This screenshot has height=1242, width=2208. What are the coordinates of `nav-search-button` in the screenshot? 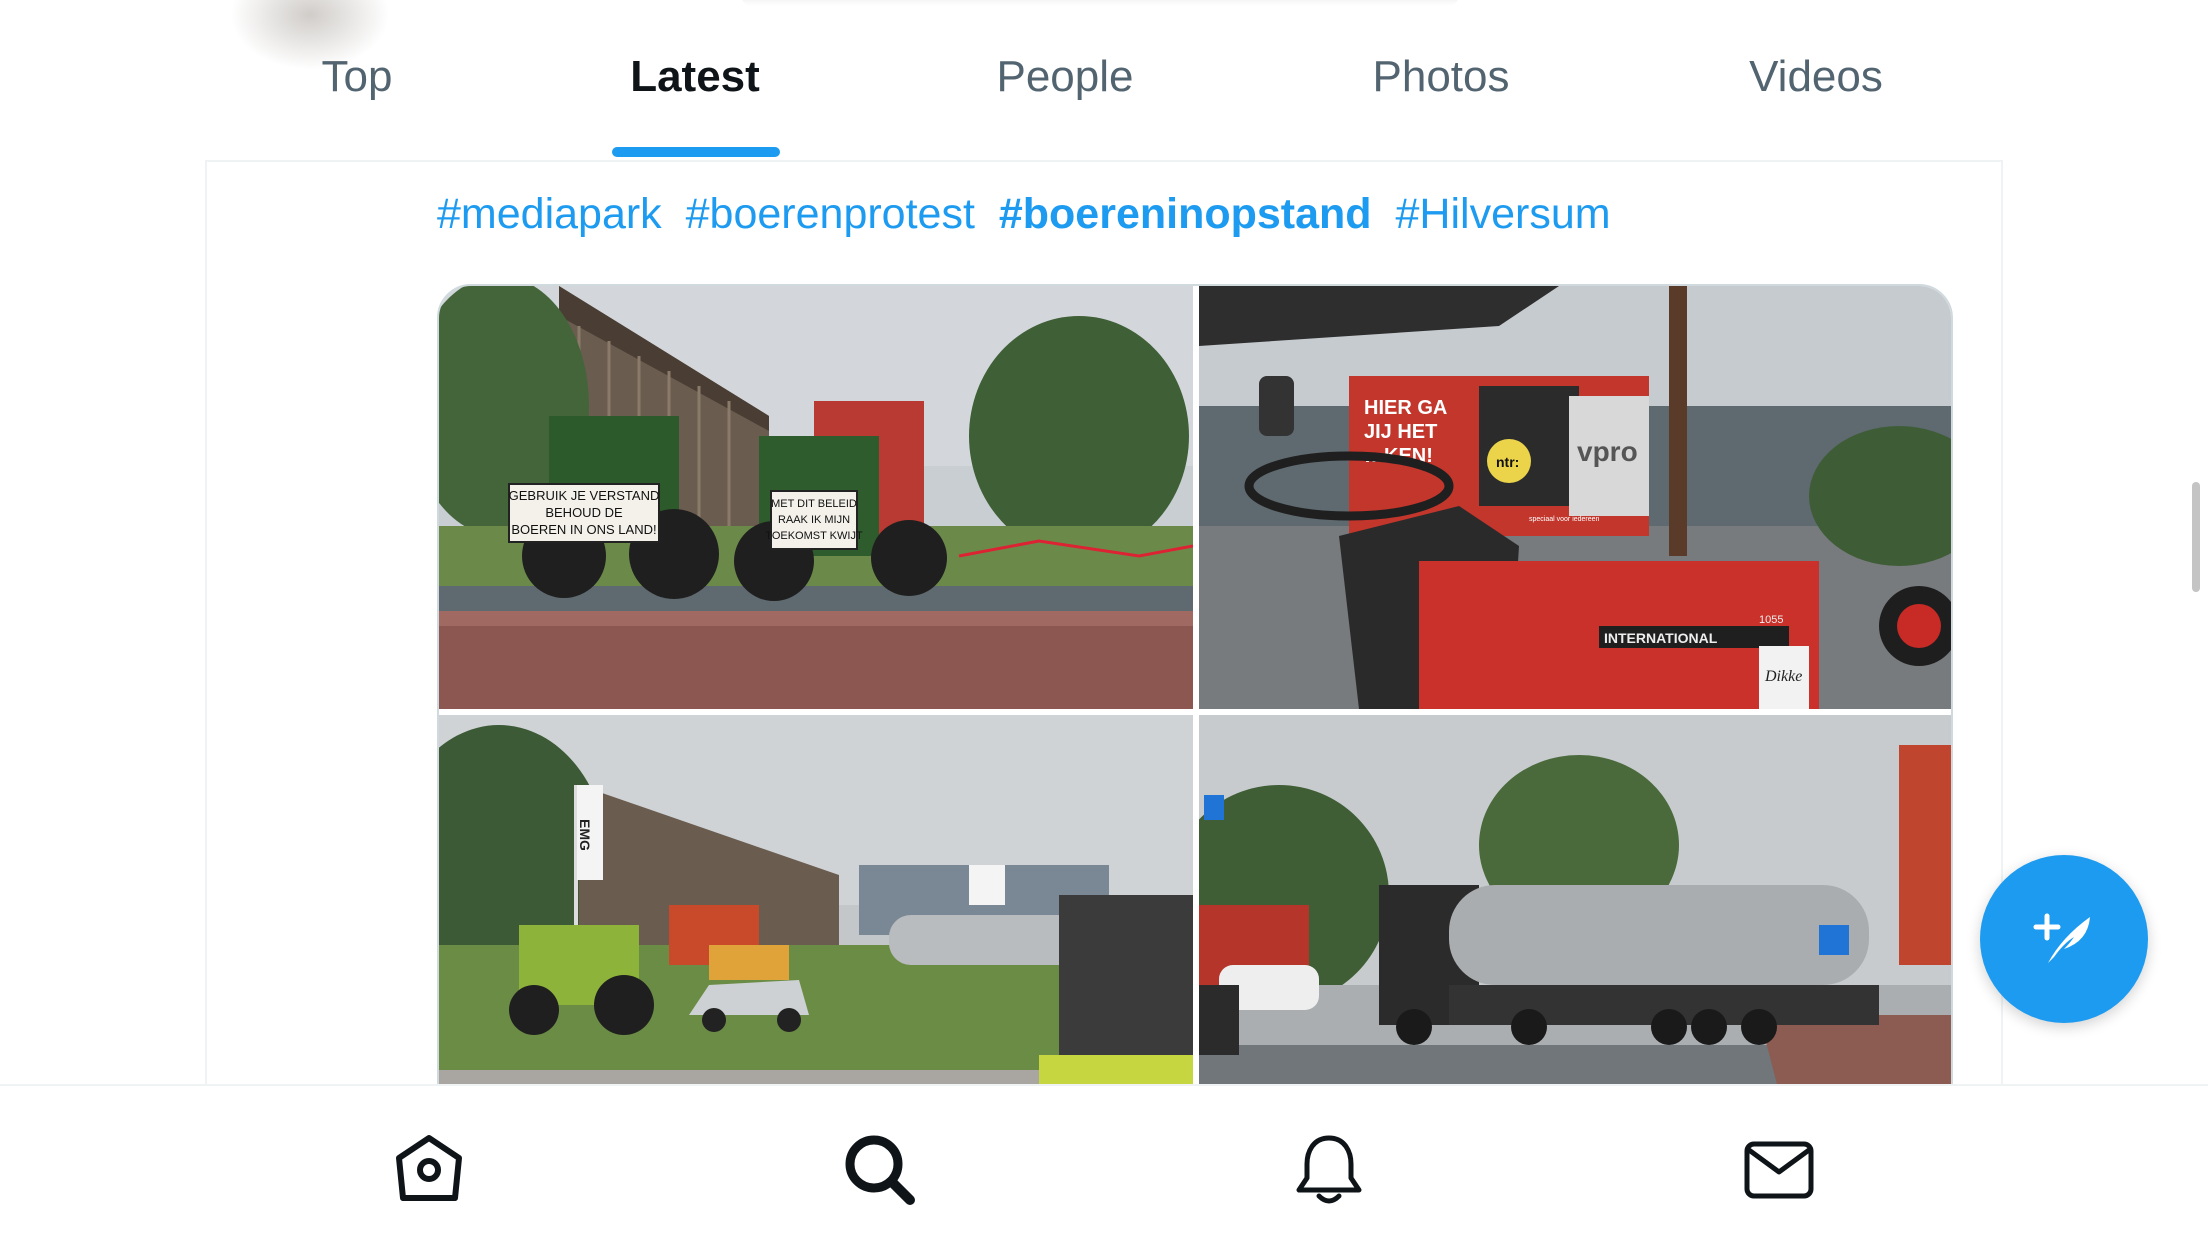 It's located at (880, 1170).